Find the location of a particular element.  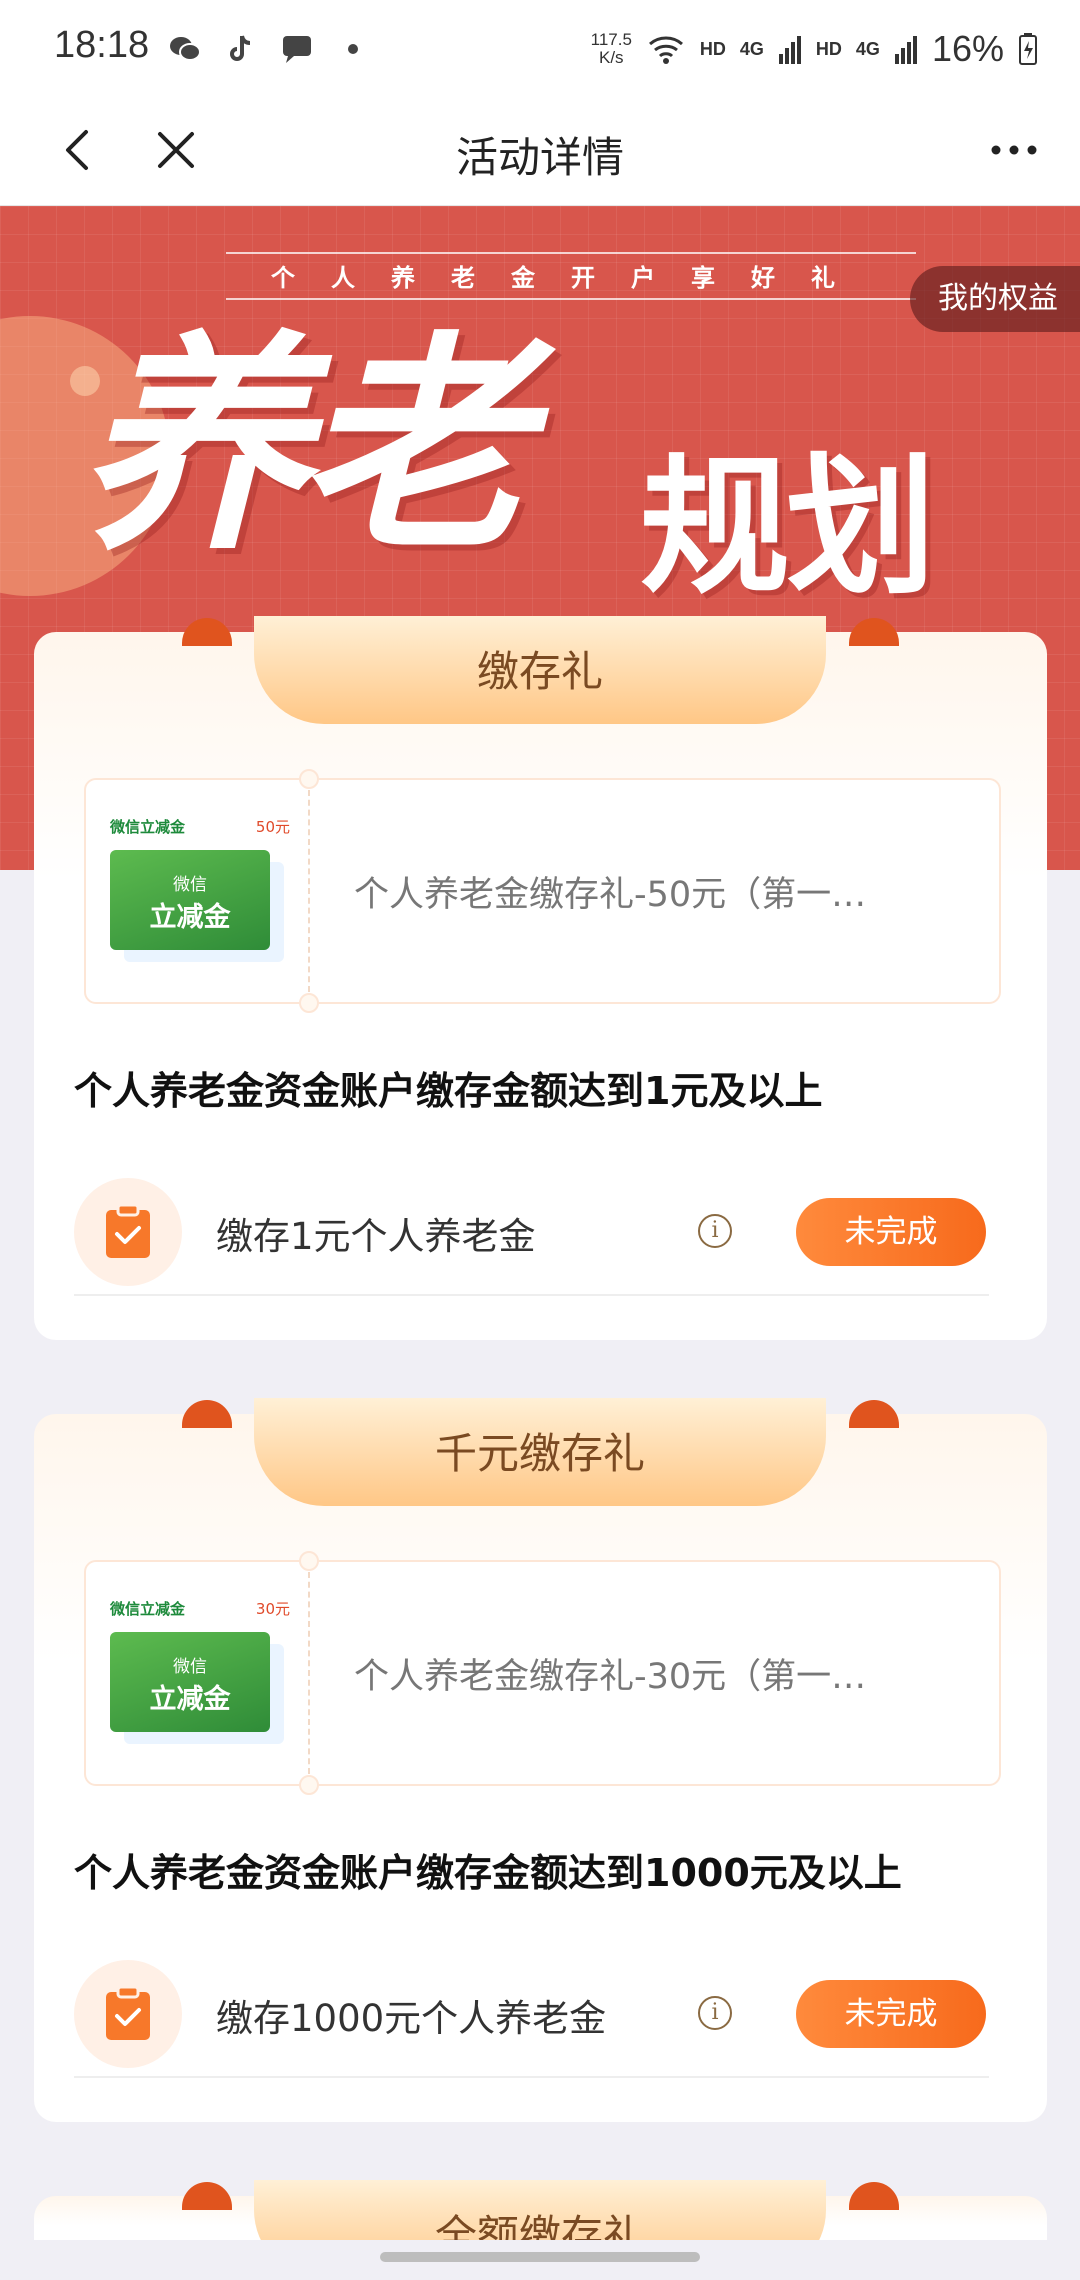

card-requirement: 个人养老金资金账户缴存金额达到1元及以上 is located at coordinates (448, 1091).